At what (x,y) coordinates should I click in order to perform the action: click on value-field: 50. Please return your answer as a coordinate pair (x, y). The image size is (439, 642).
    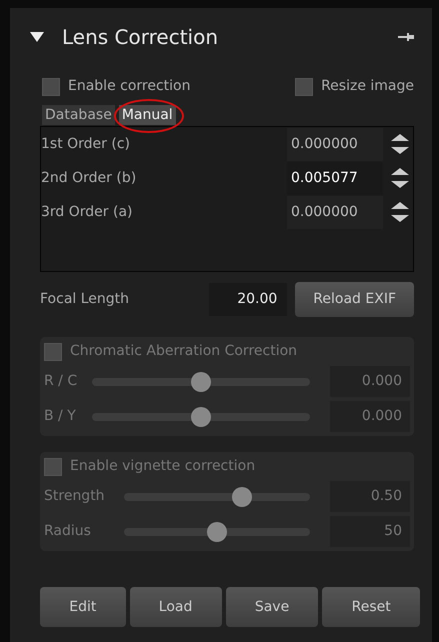
    Looking at the image, I should click on (370, 531).